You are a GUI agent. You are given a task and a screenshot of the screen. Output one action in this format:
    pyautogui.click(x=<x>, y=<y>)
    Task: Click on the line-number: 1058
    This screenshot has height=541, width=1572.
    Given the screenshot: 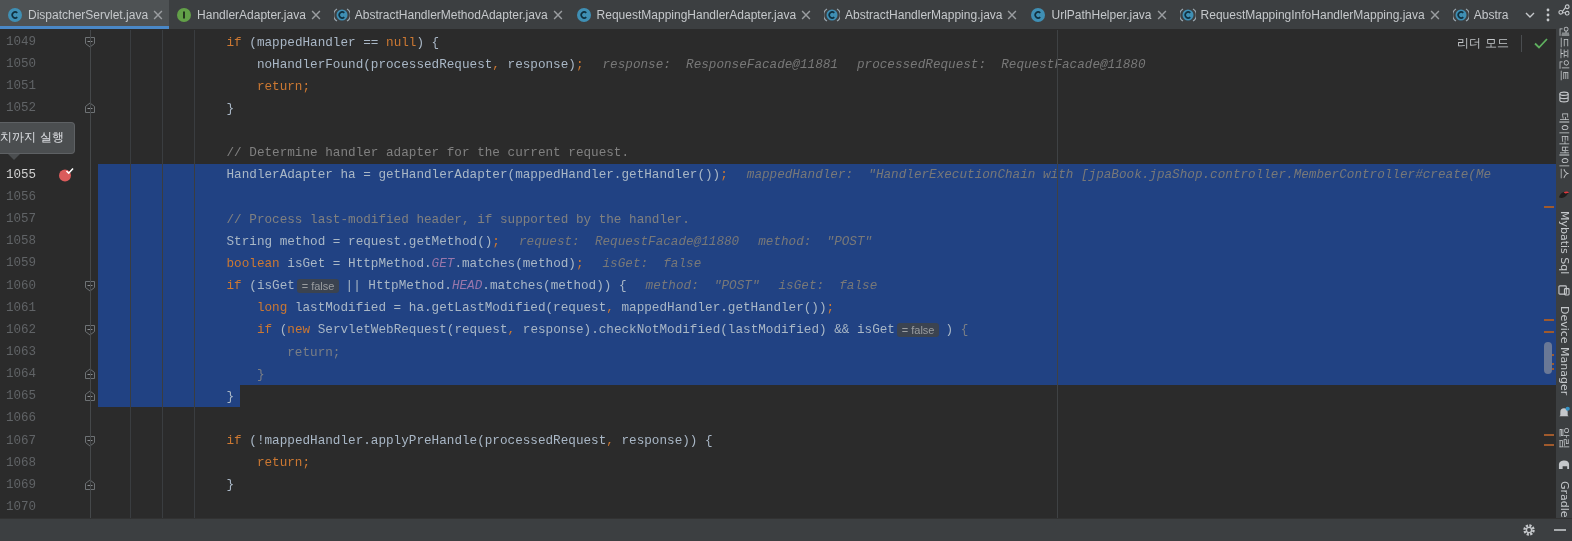 What is the action you would take?
    pyautogui.click(x=21, y=241)
    